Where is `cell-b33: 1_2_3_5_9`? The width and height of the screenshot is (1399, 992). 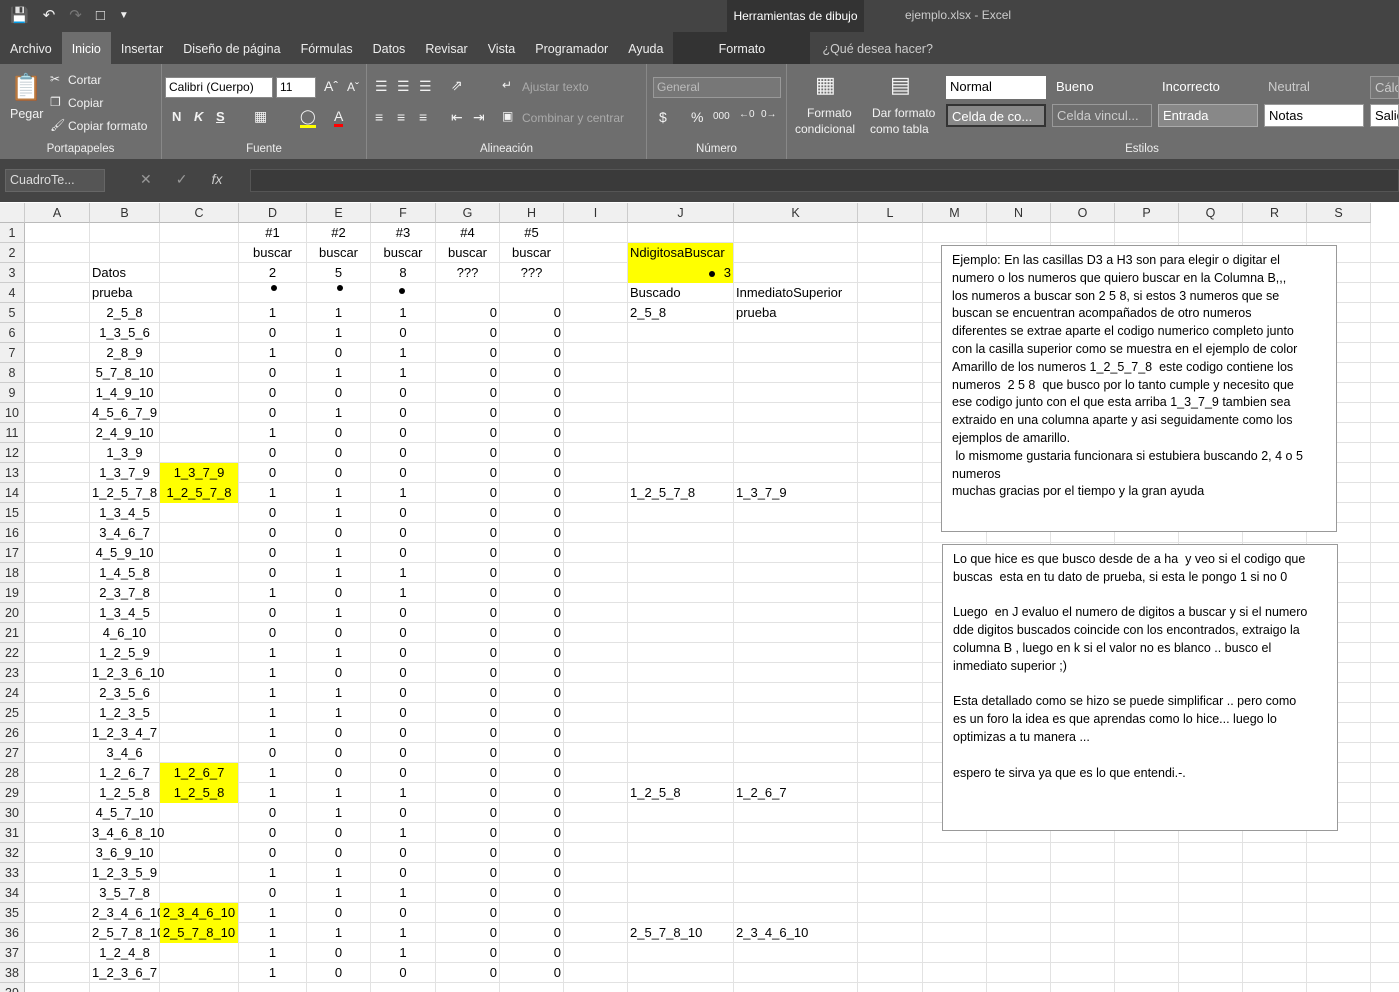 cell-b33: 1_2_3_5_9 is located at coordinates (124, 873).